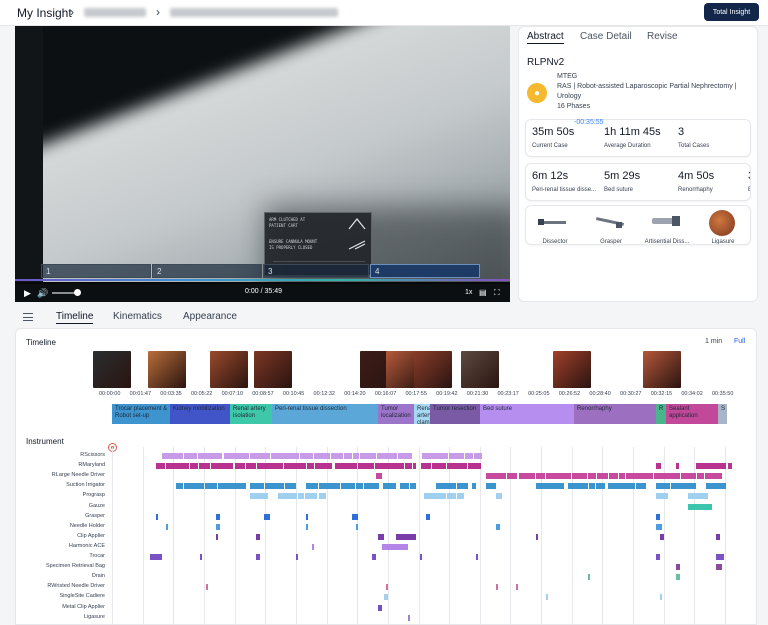 This screenshot has height=625, width=768. Describe the element at coordinates (722, 414) in the screenshot. I see `phase-bar: S` at that location.